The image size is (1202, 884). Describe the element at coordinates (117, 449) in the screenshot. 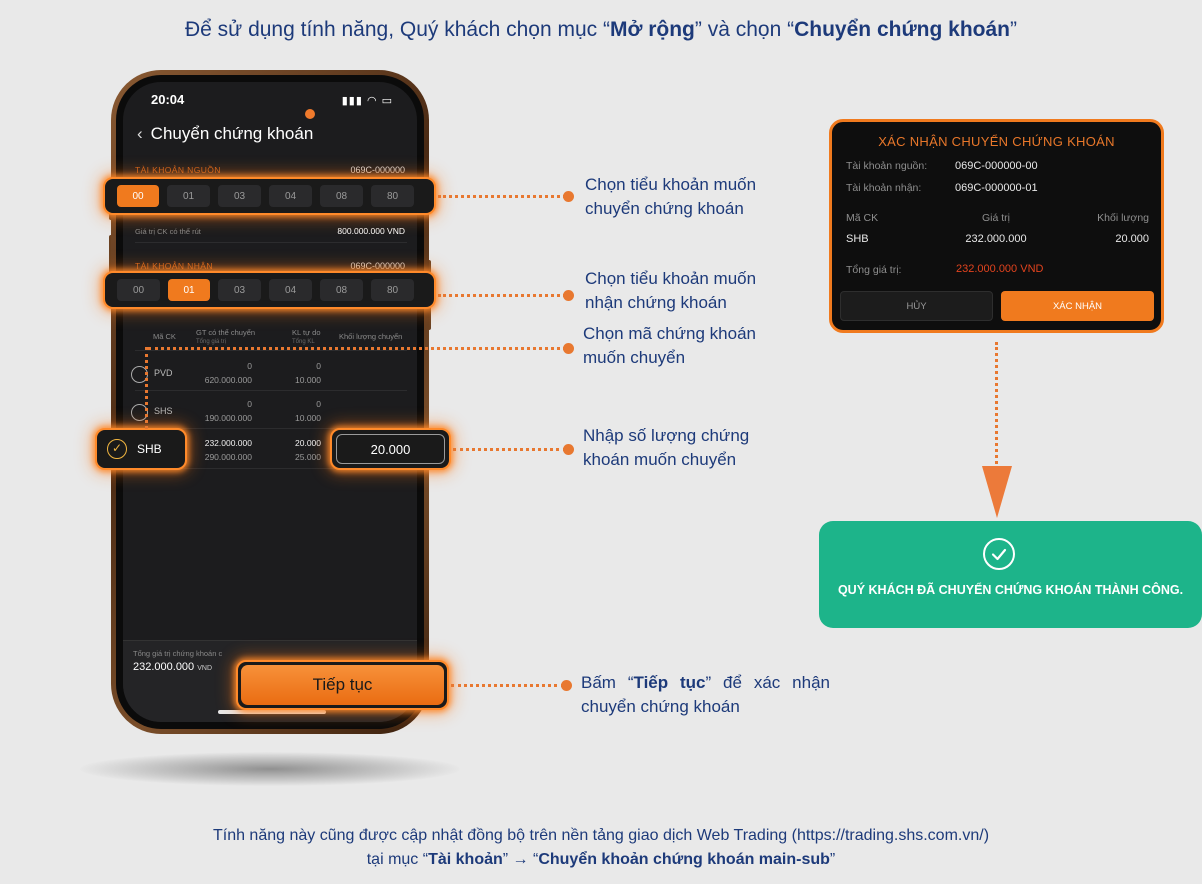

I see `check-circle-icon: ✓` at that location.